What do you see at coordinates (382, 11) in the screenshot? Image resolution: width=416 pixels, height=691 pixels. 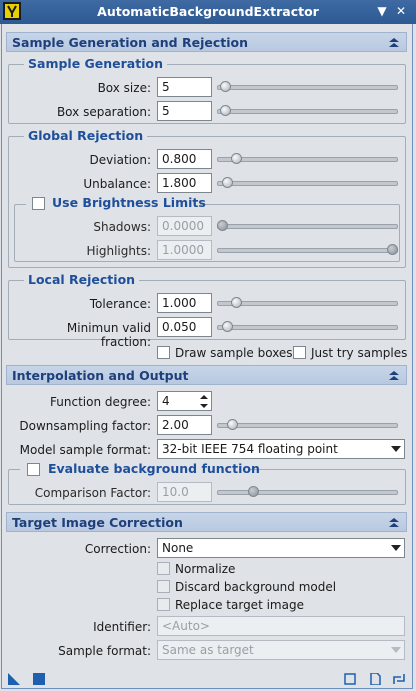 I see `pin-button: ▼` at bounding box center [382, 11].